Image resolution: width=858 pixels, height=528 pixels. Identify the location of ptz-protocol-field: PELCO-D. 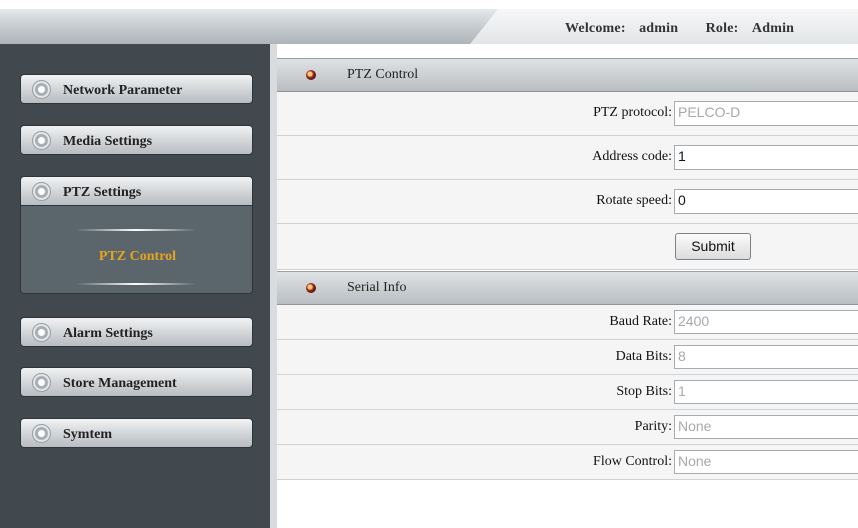
(766, 113).